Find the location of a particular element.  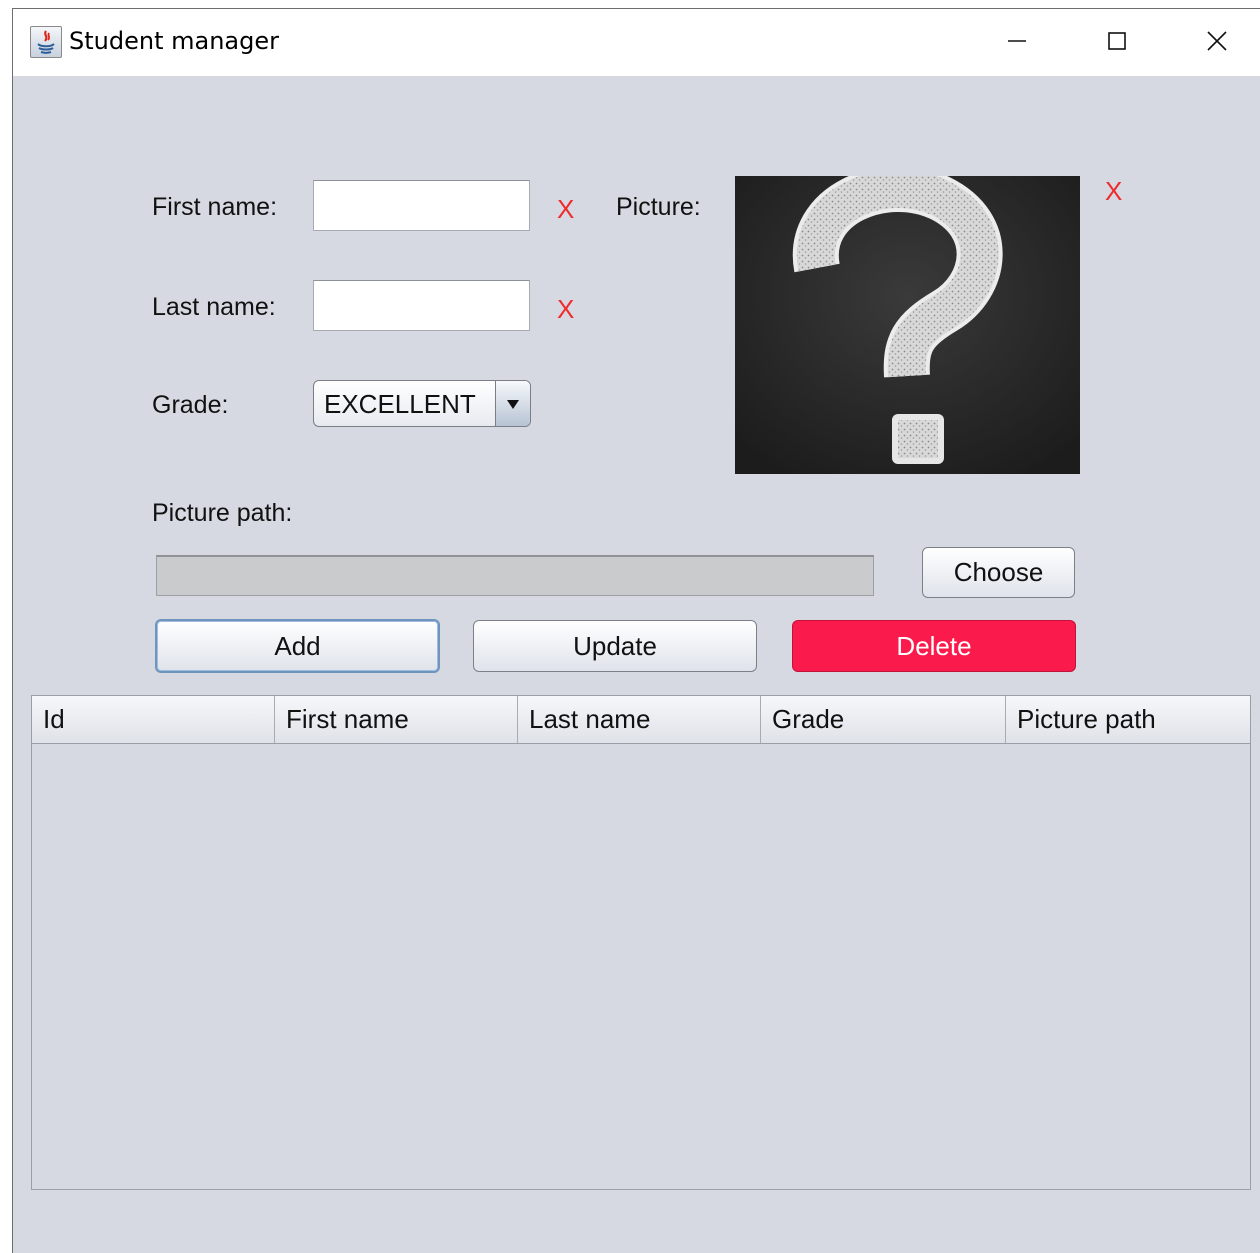

picture-path-field is located at coordinates (515, 575).